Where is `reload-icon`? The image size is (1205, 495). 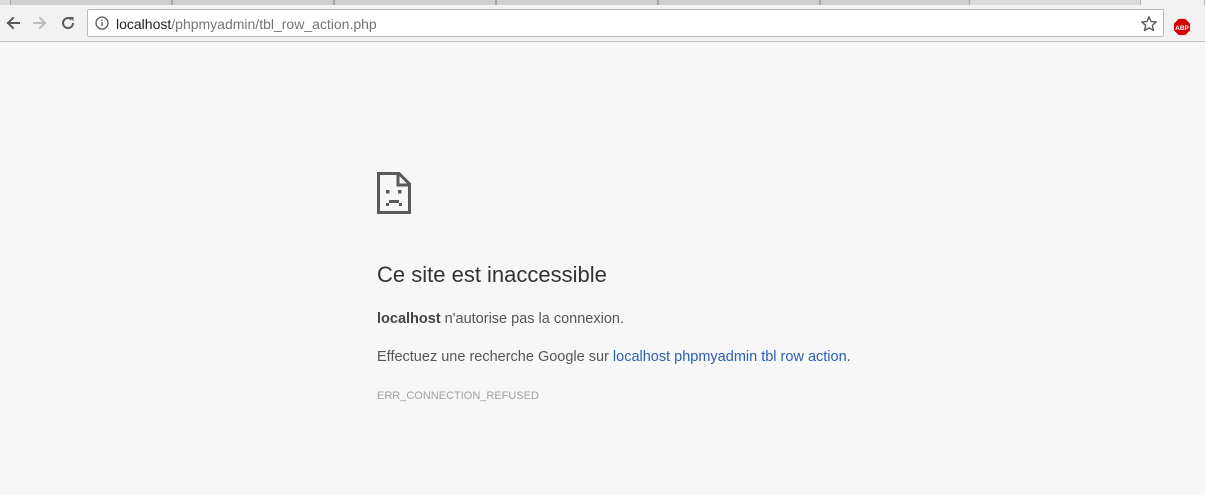 reload-icon is located at coordinates (68, 23).